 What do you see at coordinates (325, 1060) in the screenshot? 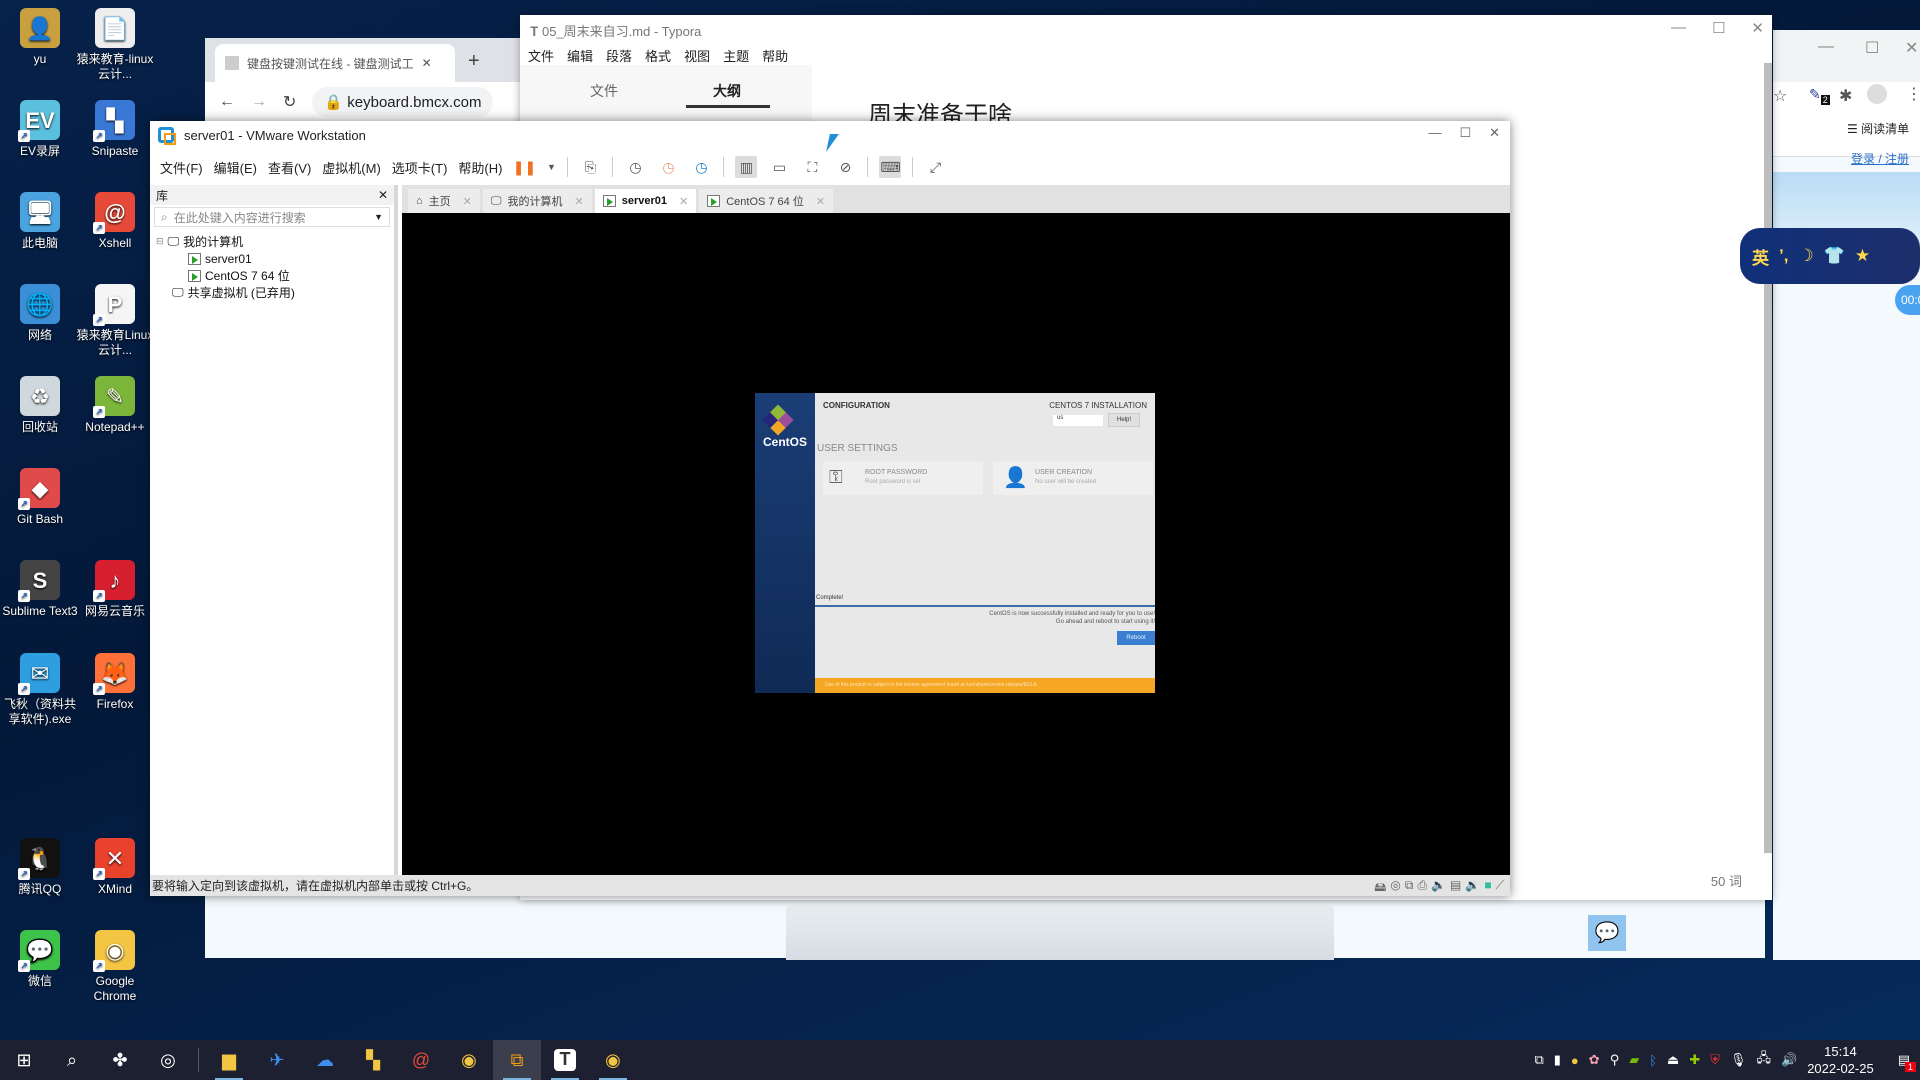
I see `taskbar-baidu-netdisk: ☁` at bounding box center [325, 1060].